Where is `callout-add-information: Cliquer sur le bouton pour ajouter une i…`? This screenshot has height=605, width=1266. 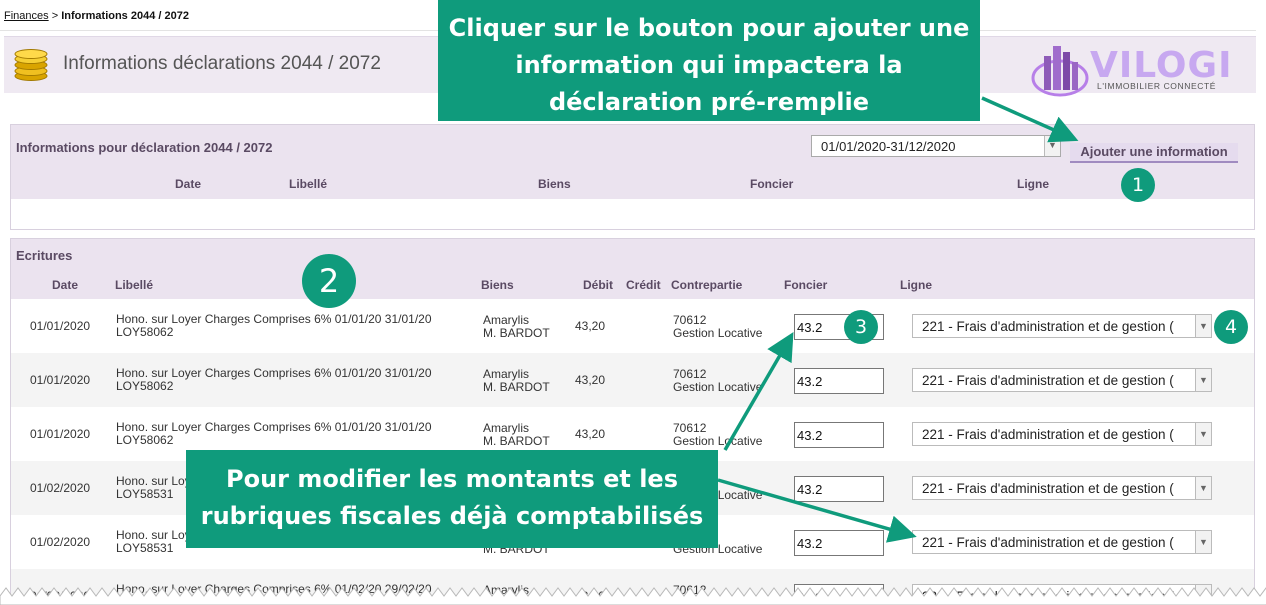 callout-add-information: Cliquer sur le bouton pour ajouter une i… is located at coordinates (709, 60).